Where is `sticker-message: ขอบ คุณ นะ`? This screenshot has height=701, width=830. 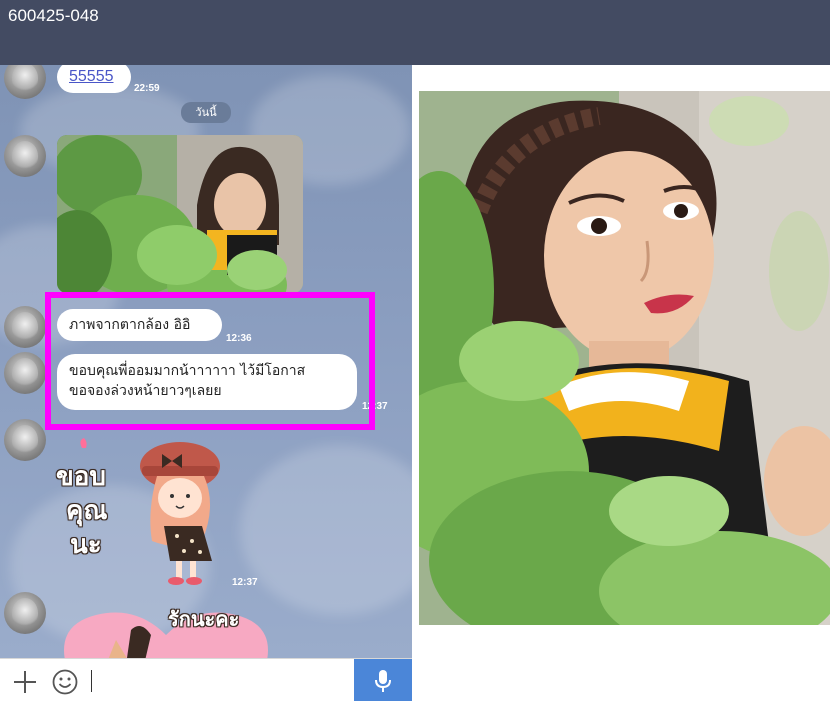 sticker-message: ขอบ คุณ นะ is located at coordinates (147, 511).